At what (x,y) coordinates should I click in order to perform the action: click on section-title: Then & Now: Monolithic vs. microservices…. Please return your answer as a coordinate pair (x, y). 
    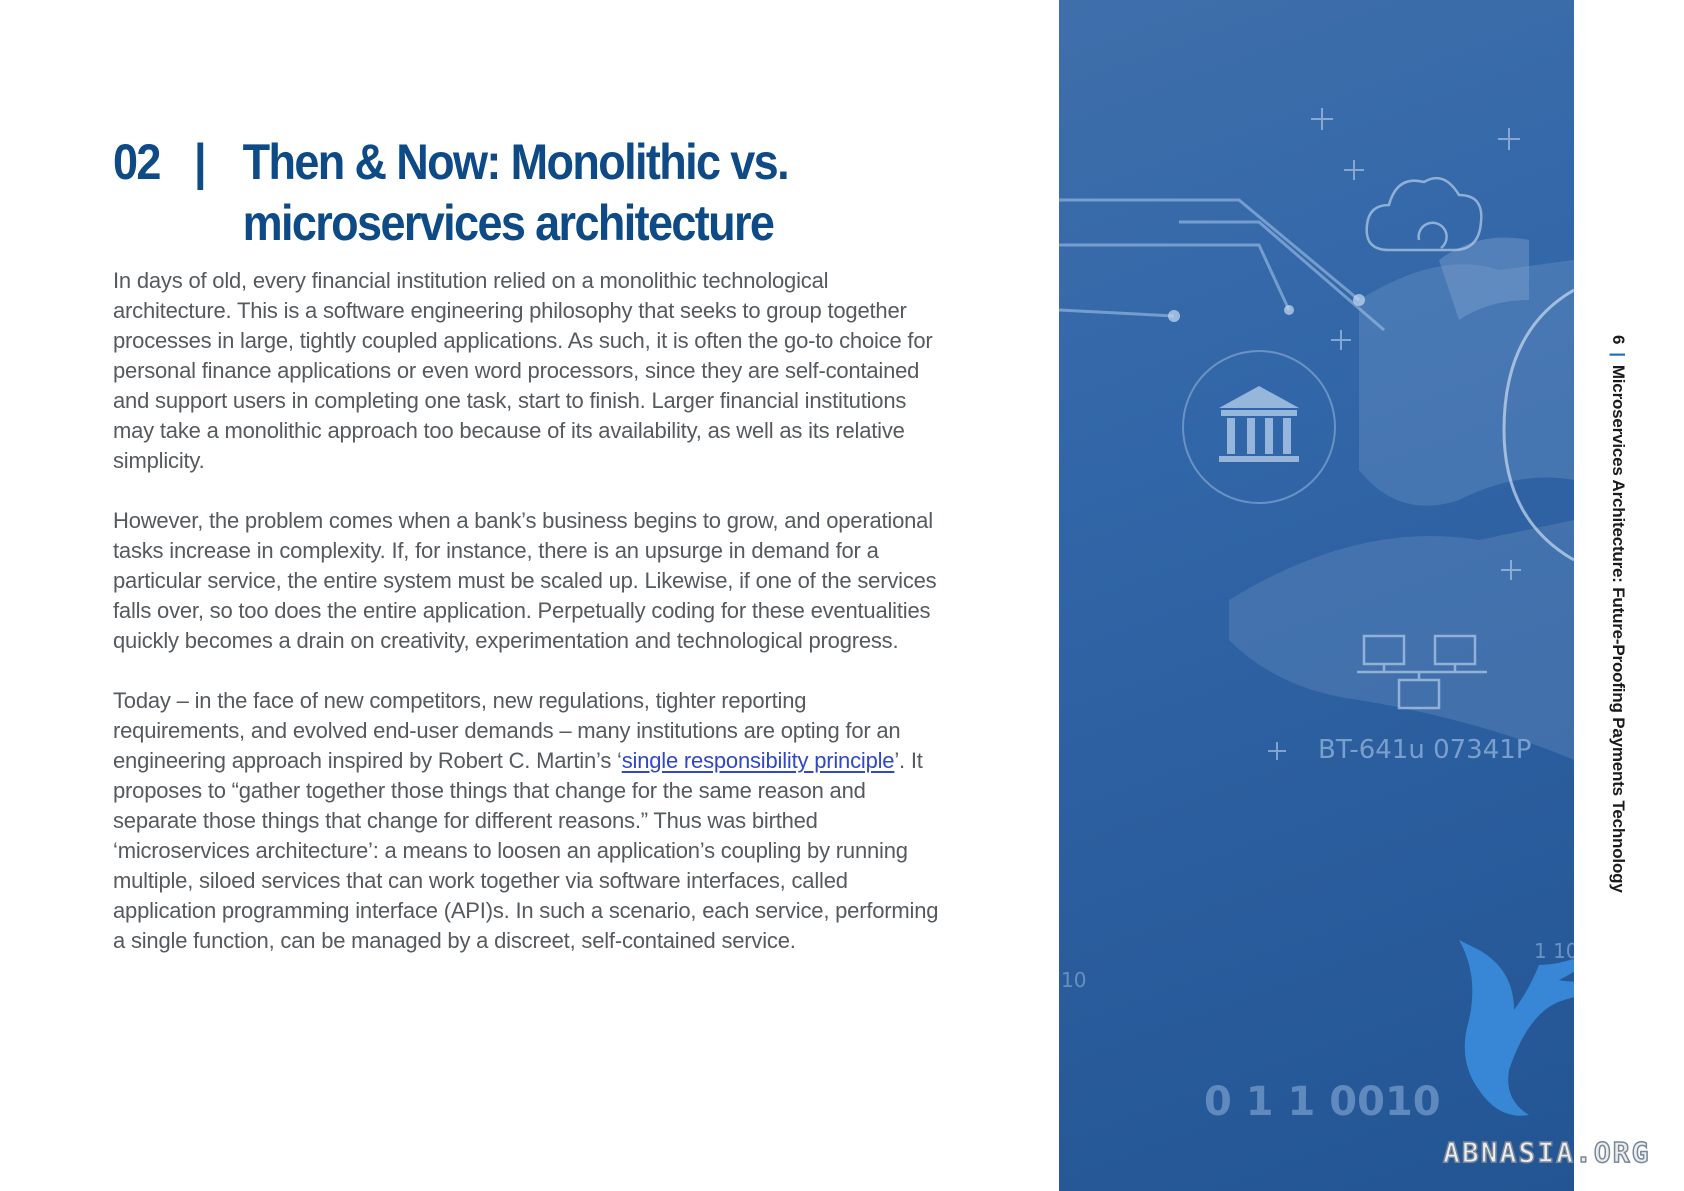
    Looking at the image, I should click on (516, 192).